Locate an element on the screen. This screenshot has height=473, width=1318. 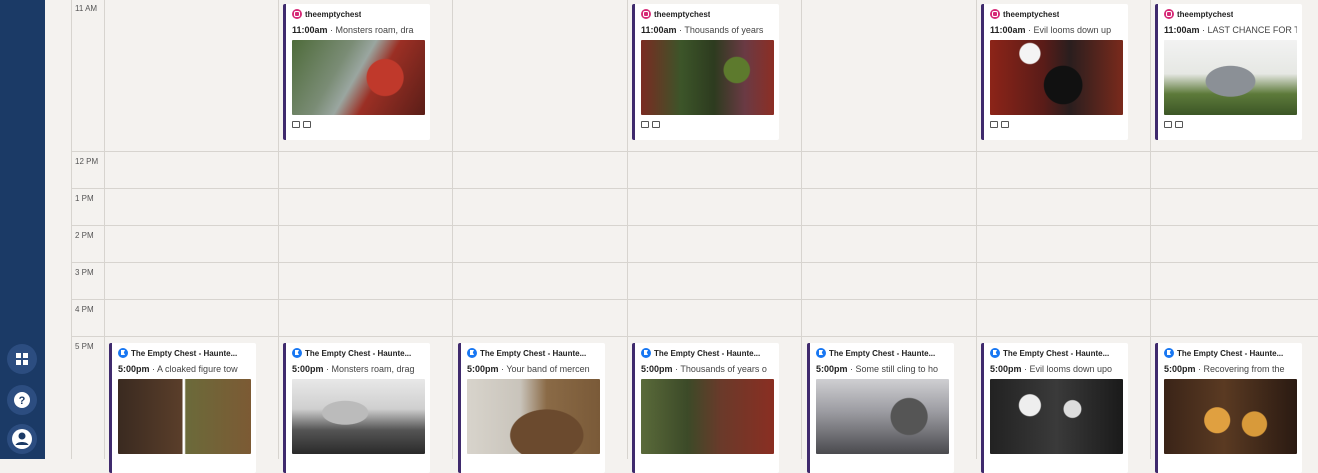
time-label: 4 PM is located at coordinates (84, 309).